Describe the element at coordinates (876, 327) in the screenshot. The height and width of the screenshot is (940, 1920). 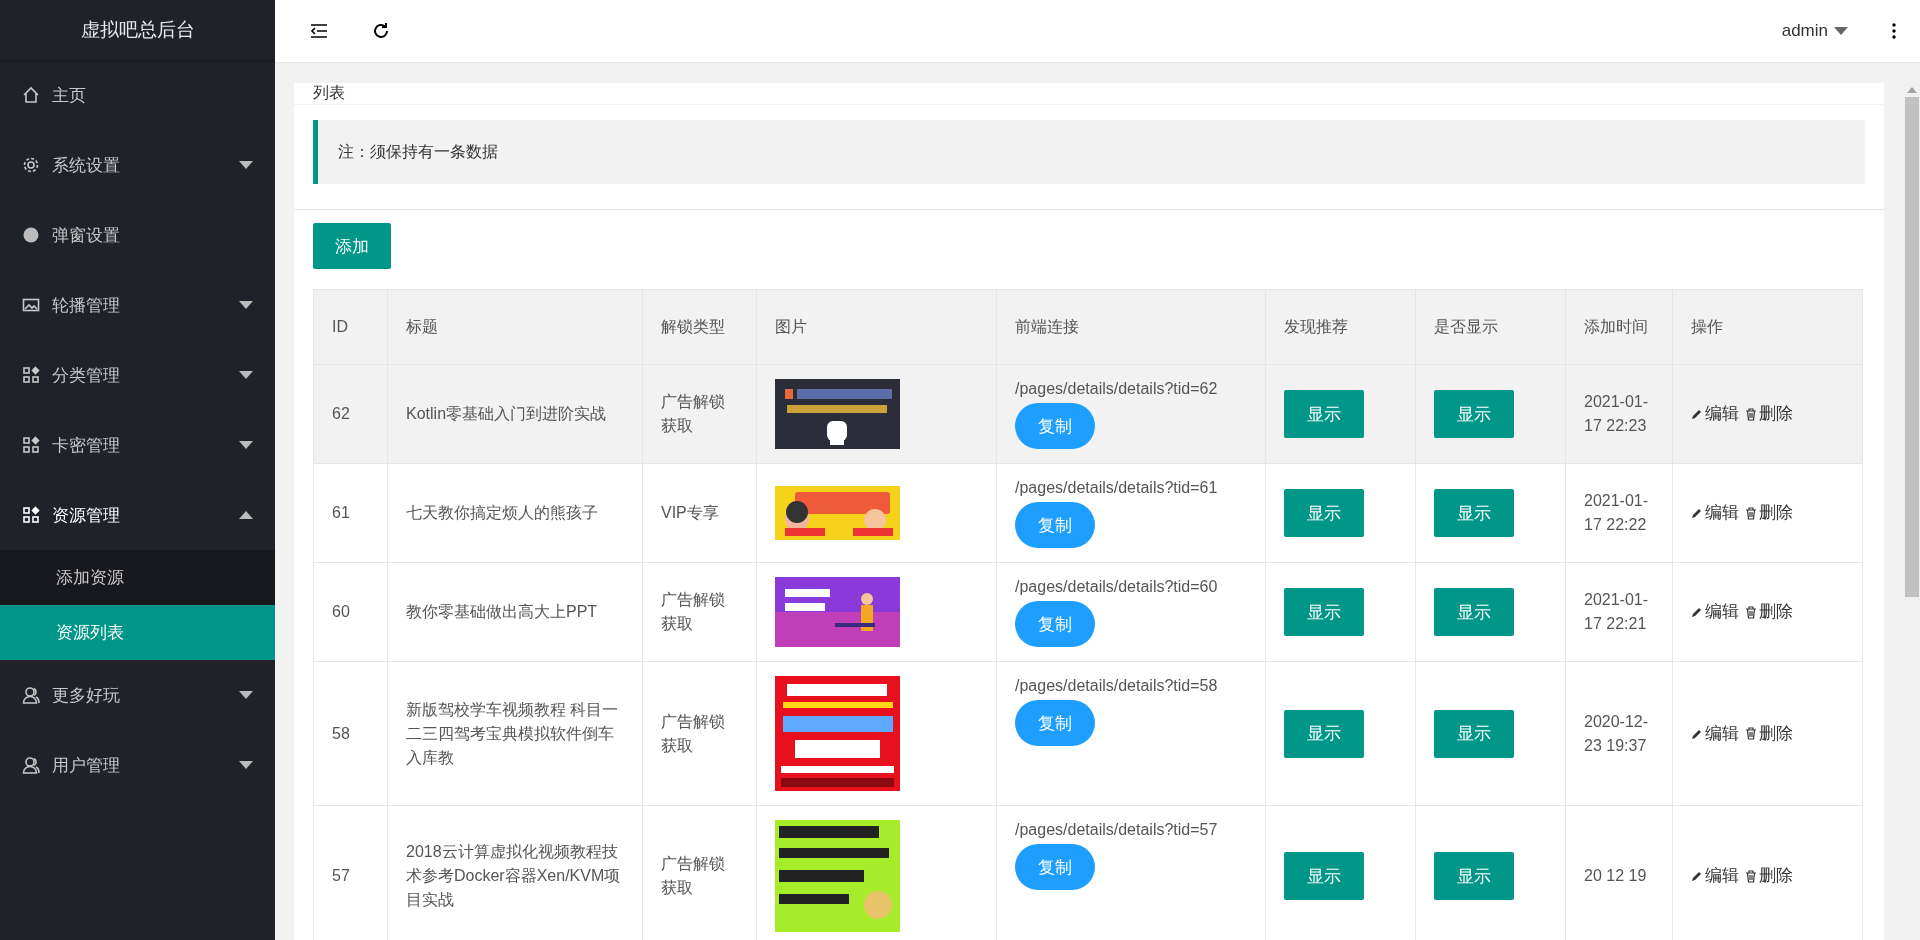
I see `column-header: 图片` at that location.